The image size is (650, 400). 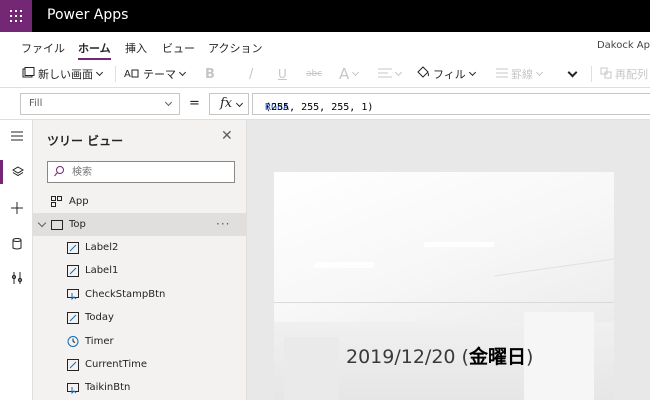 What do you see at coordinates (65, 74) in the screenshot?
I see `new-screen-label: 新しい画面` at bounding box center [65, 74].